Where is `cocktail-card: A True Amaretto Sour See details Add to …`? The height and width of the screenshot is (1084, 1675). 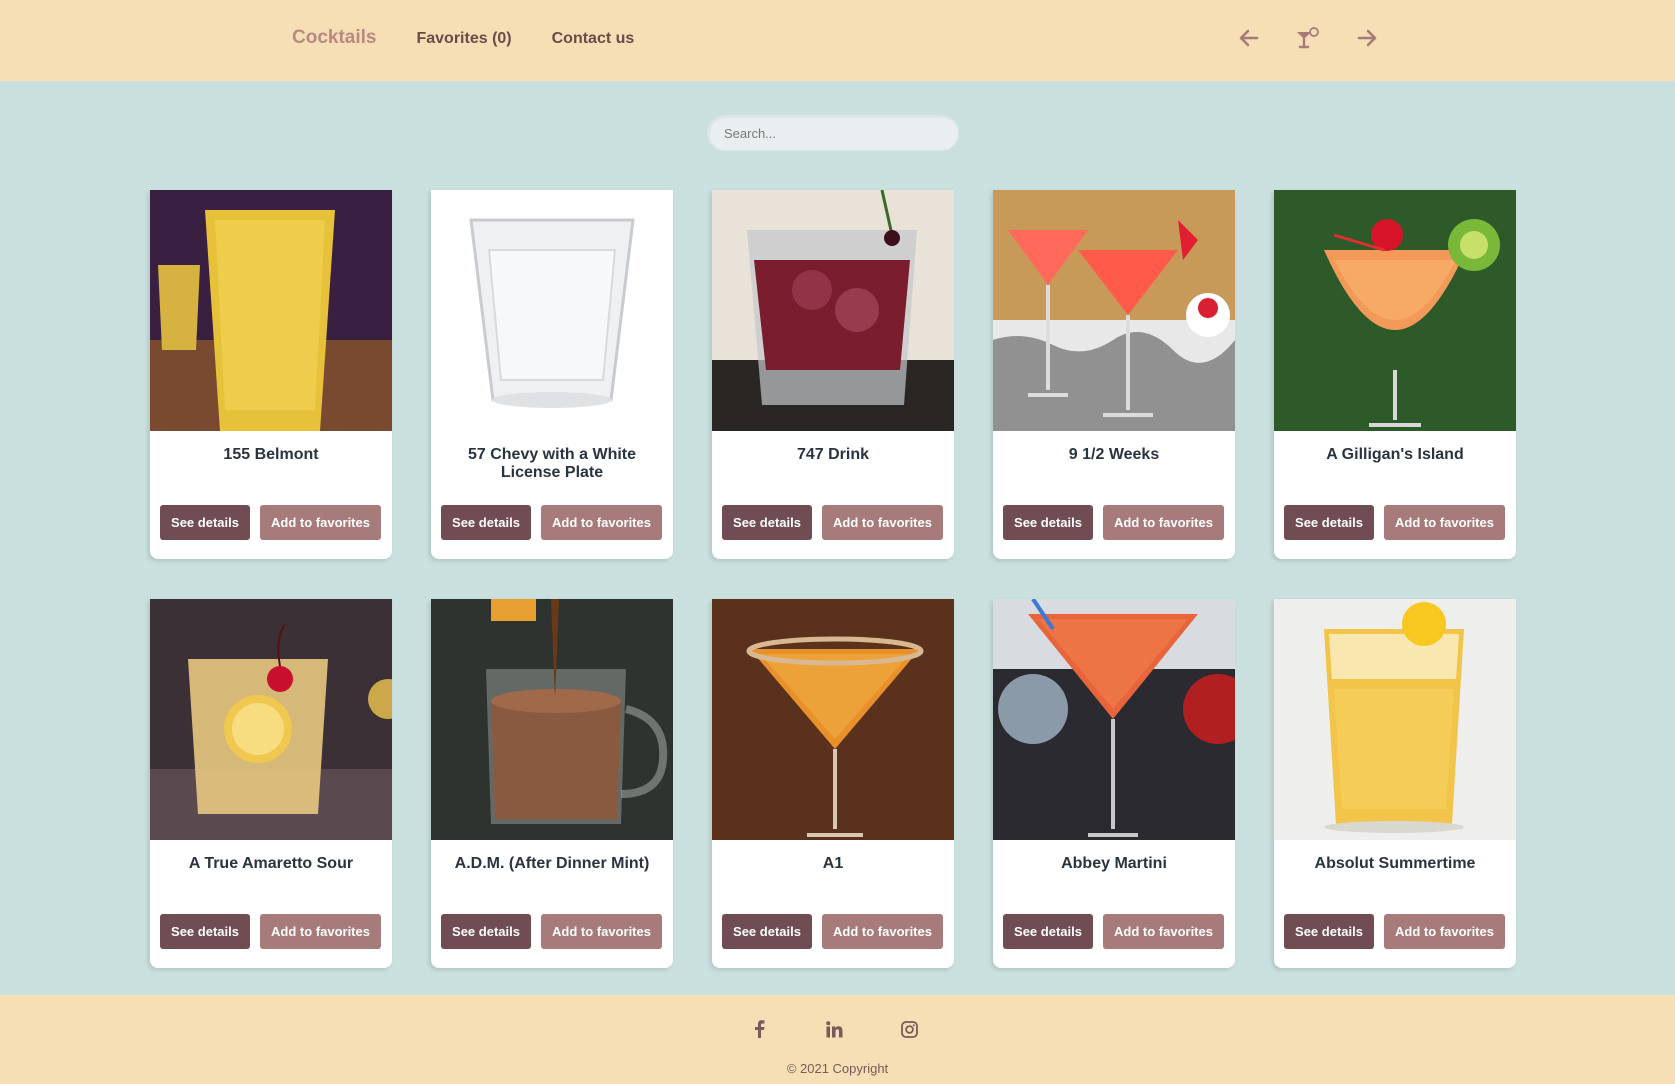
cocktail-card: A True Amaretto Sour See details Add to … is located at coordinates (271, 783).